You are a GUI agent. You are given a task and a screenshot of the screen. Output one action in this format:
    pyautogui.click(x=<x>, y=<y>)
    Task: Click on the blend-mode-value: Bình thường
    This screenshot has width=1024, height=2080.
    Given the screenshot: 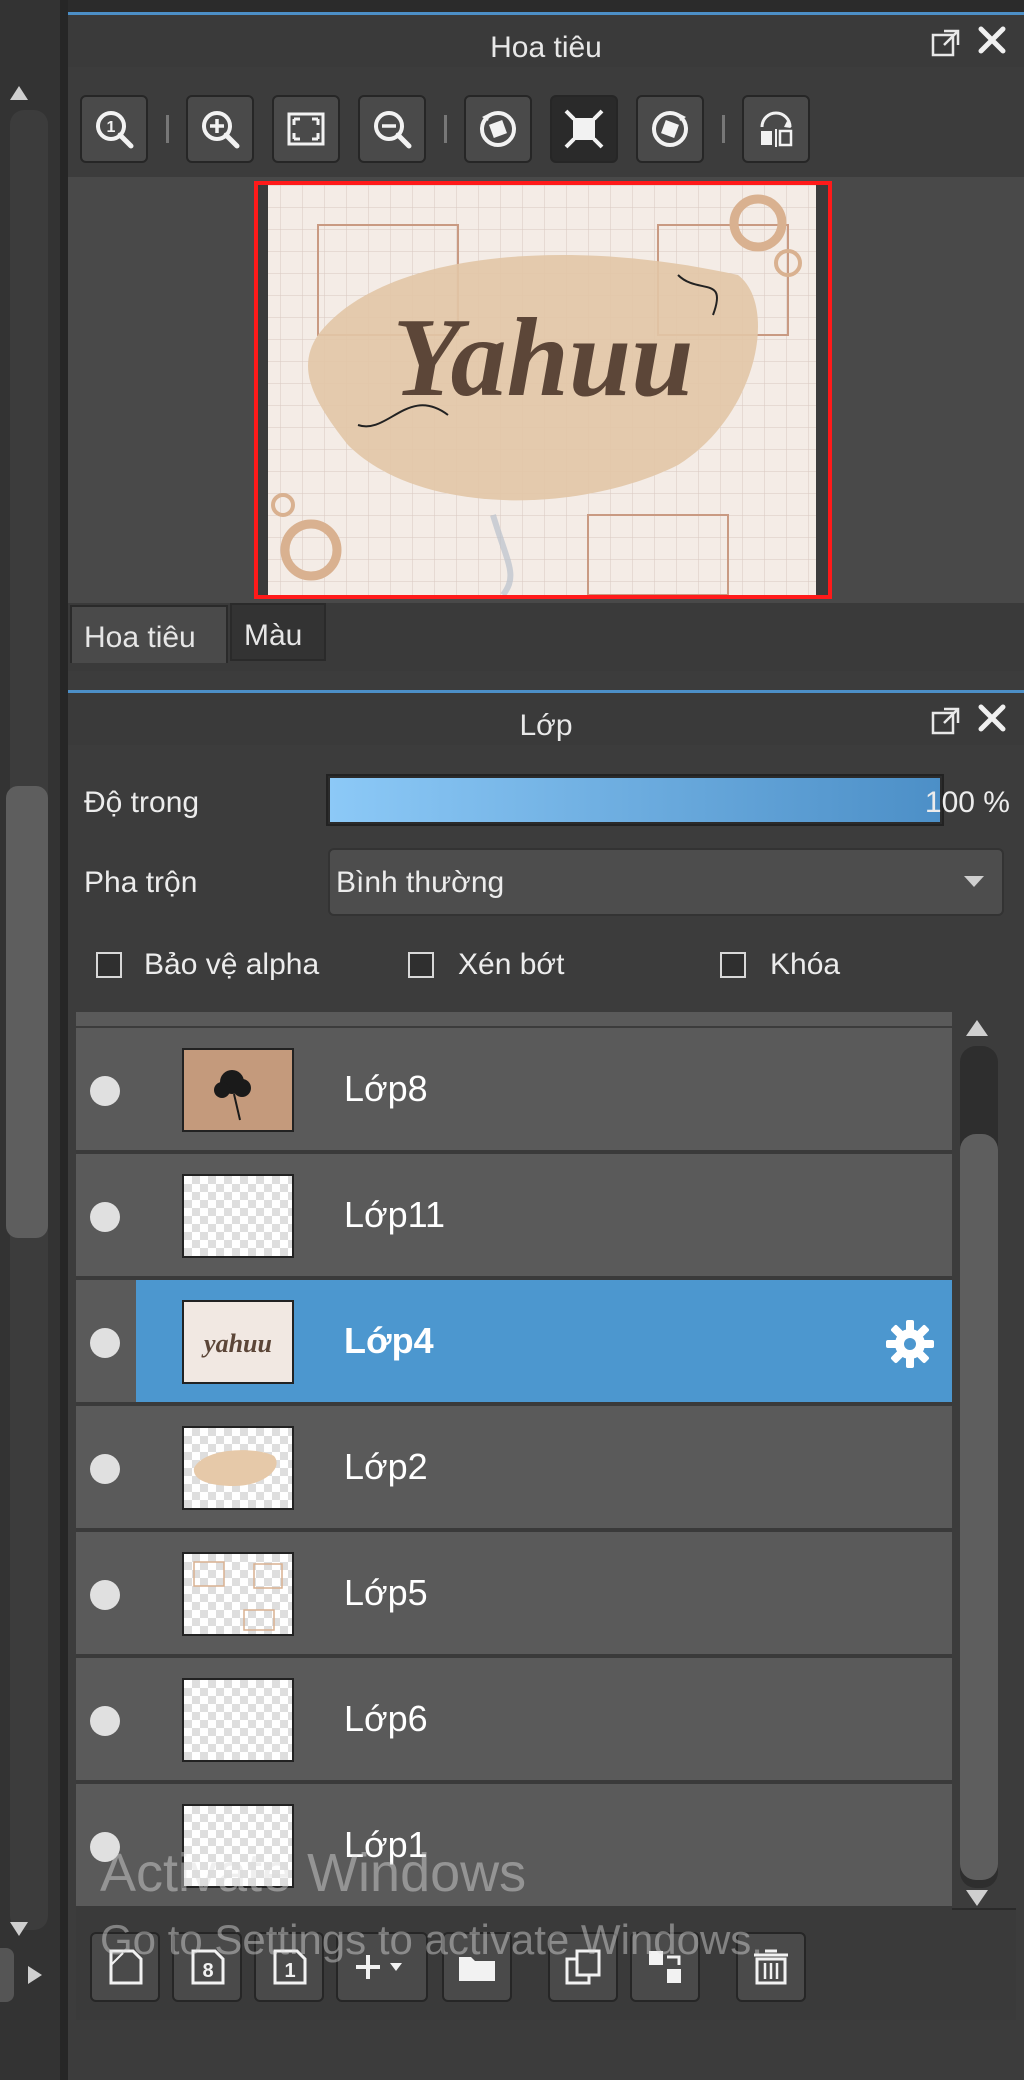 What is the action you would take?
    pyautogui.click(x=420, y=882)
    